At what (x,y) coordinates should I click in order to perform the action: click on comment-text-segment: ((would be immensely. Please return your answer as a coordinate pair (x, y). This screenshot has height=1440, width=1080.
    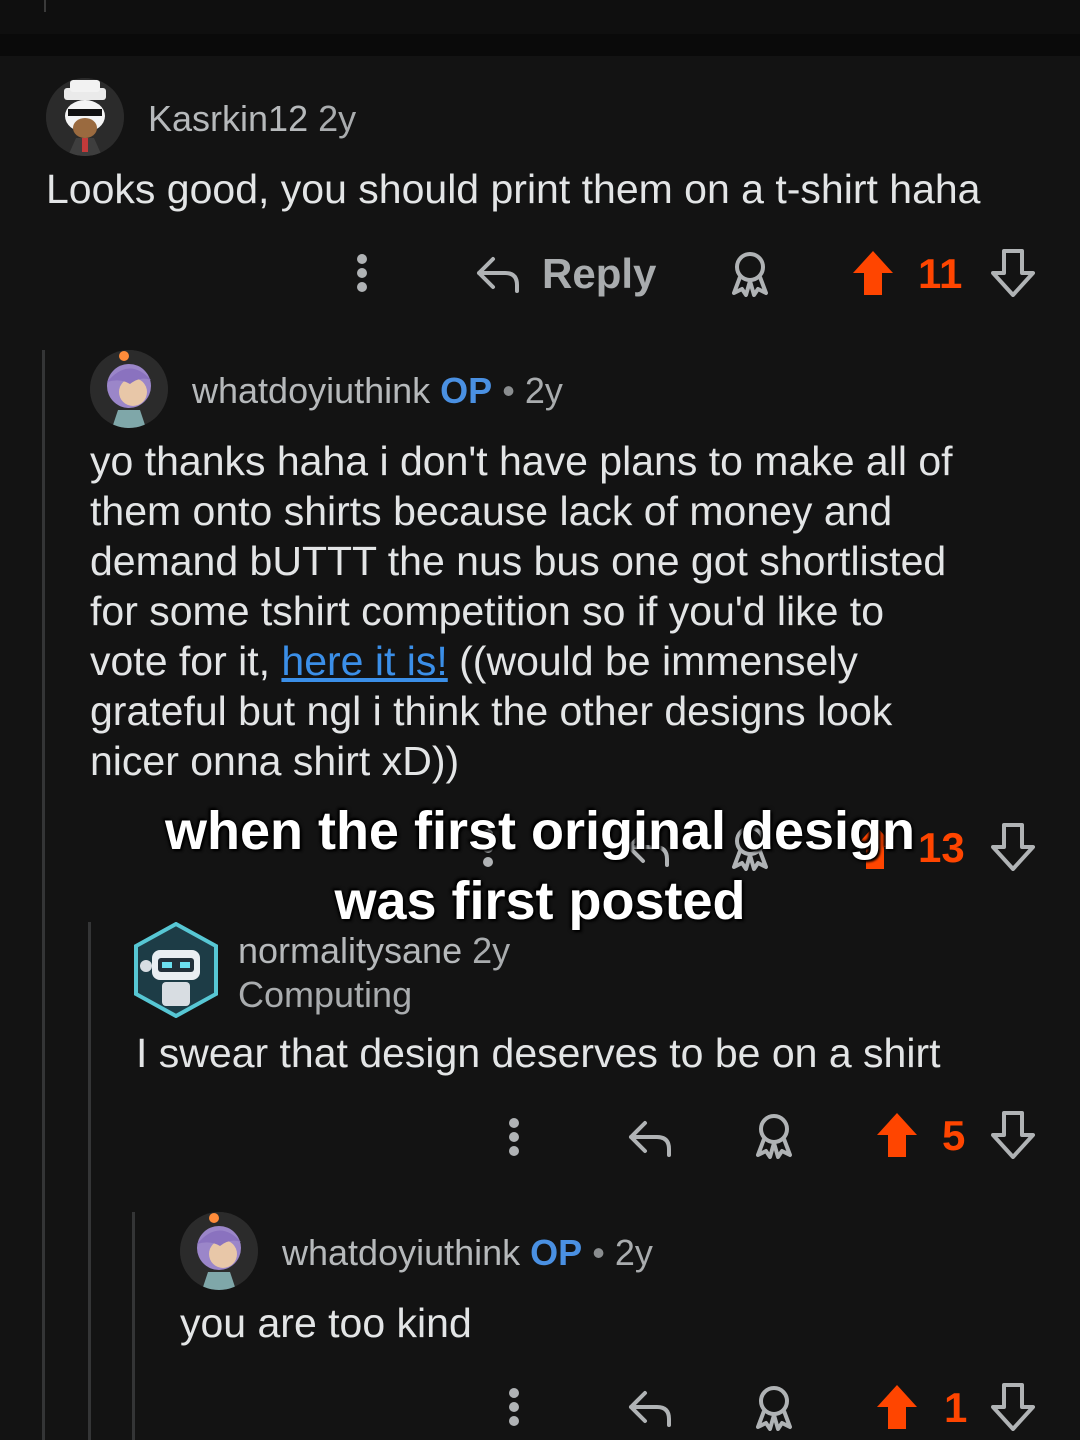
    Looking at the image, I should click on (652, 661).